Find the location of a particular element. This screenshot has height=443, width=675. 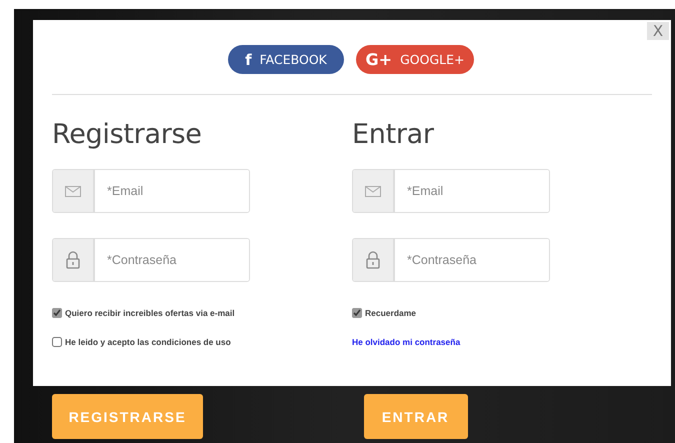

checkbox-label: Quiero recibir increibles ofertas via e-mail is located at coordinates (150, 313).